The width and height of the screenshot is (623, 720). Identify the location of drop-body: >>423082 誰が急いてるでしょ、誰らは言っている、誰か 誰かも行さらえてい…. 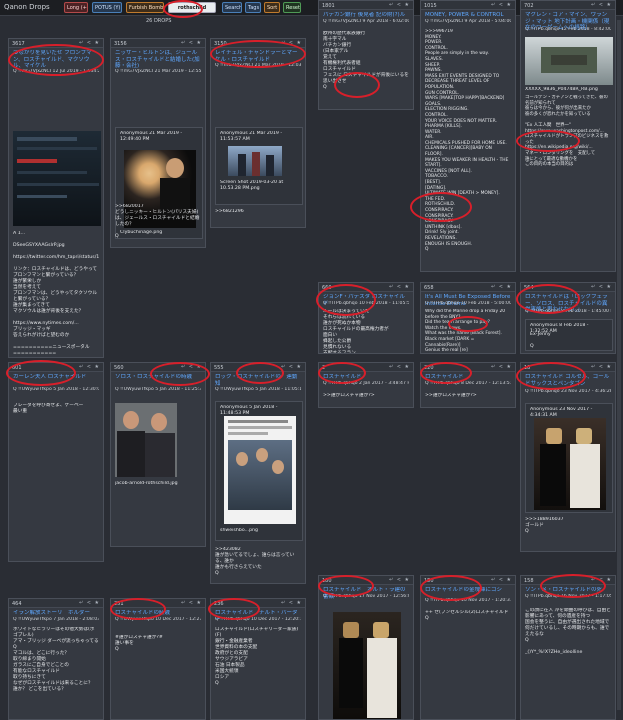
(255, 561).